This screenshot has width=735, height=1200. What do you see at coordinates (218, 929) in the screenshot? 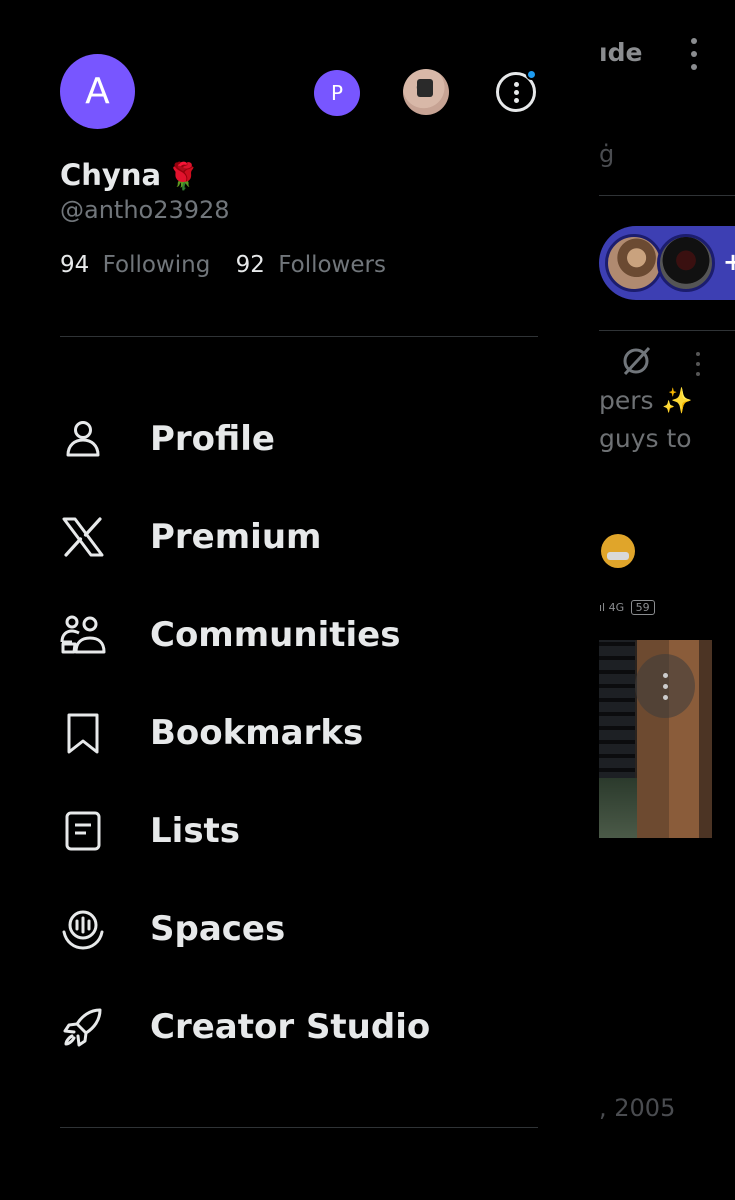
I see `menu-label: Spaces` at bounding box center [218, 929].